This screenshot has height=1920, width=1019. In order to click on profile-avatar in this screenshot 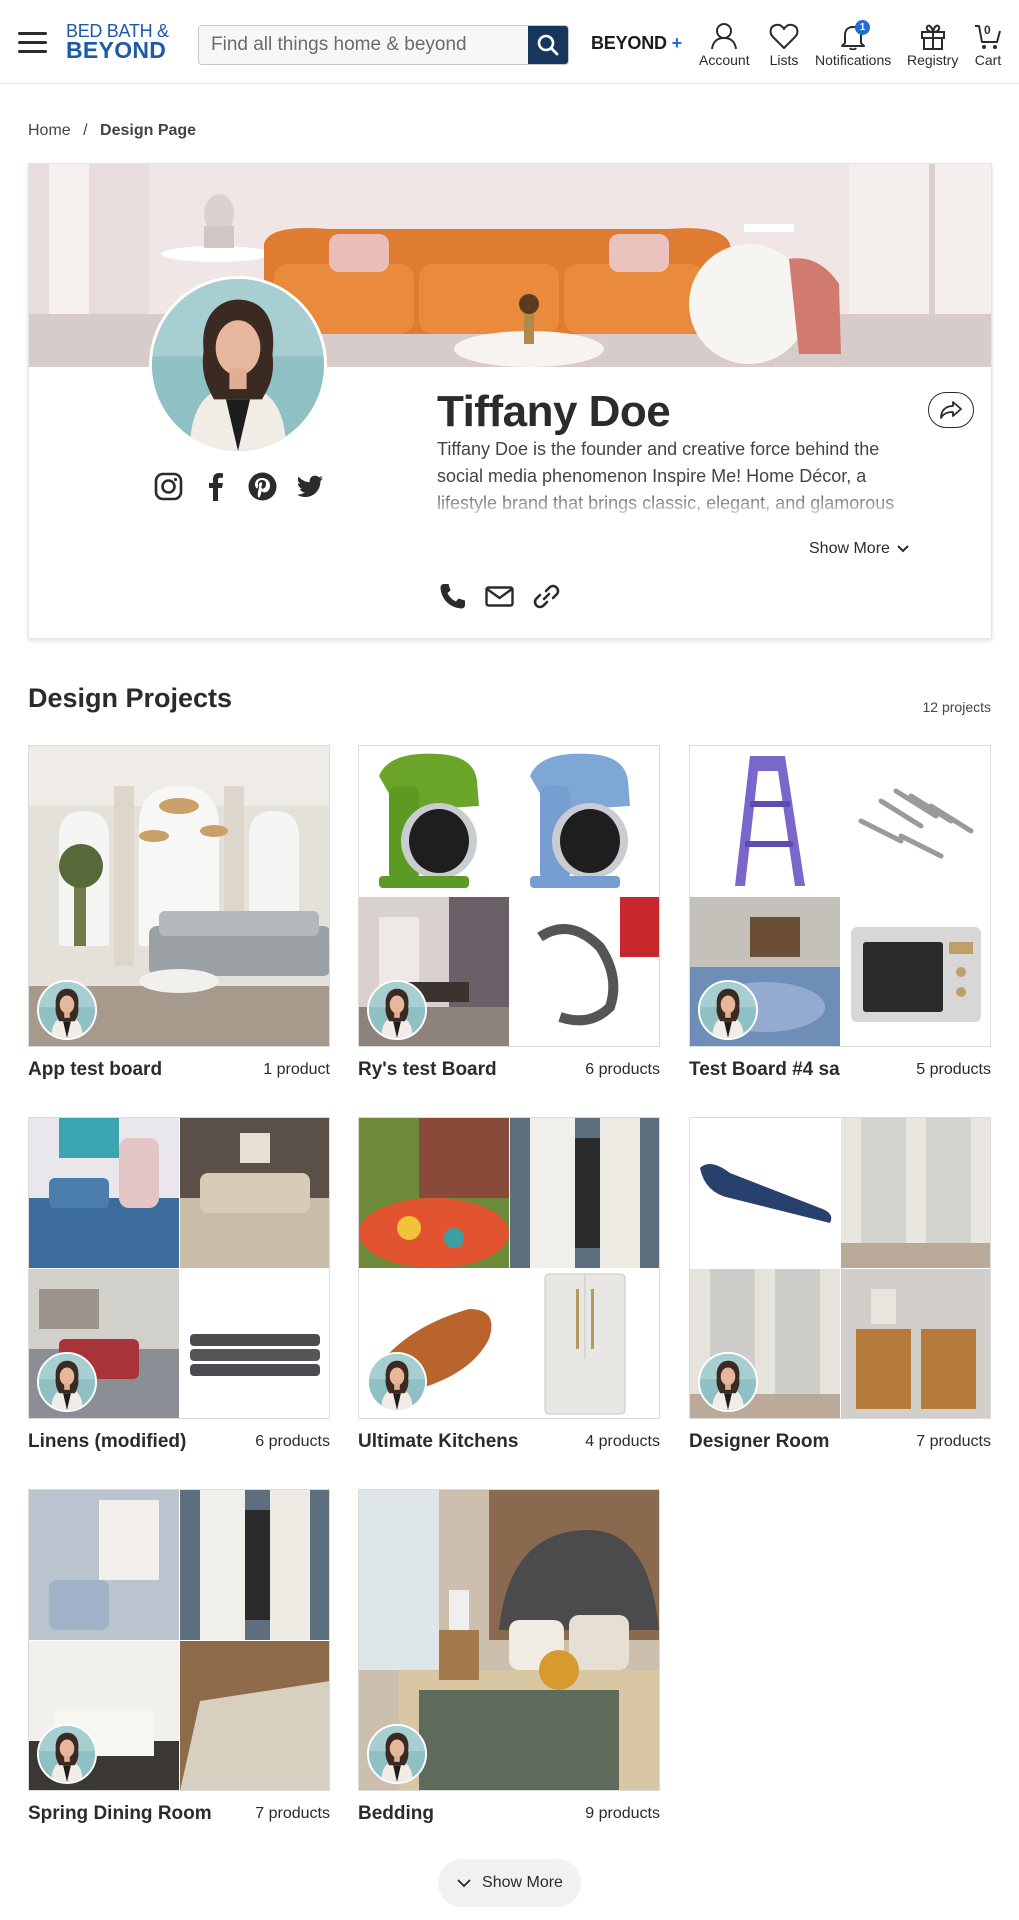, I will do `click(238, 365)`.